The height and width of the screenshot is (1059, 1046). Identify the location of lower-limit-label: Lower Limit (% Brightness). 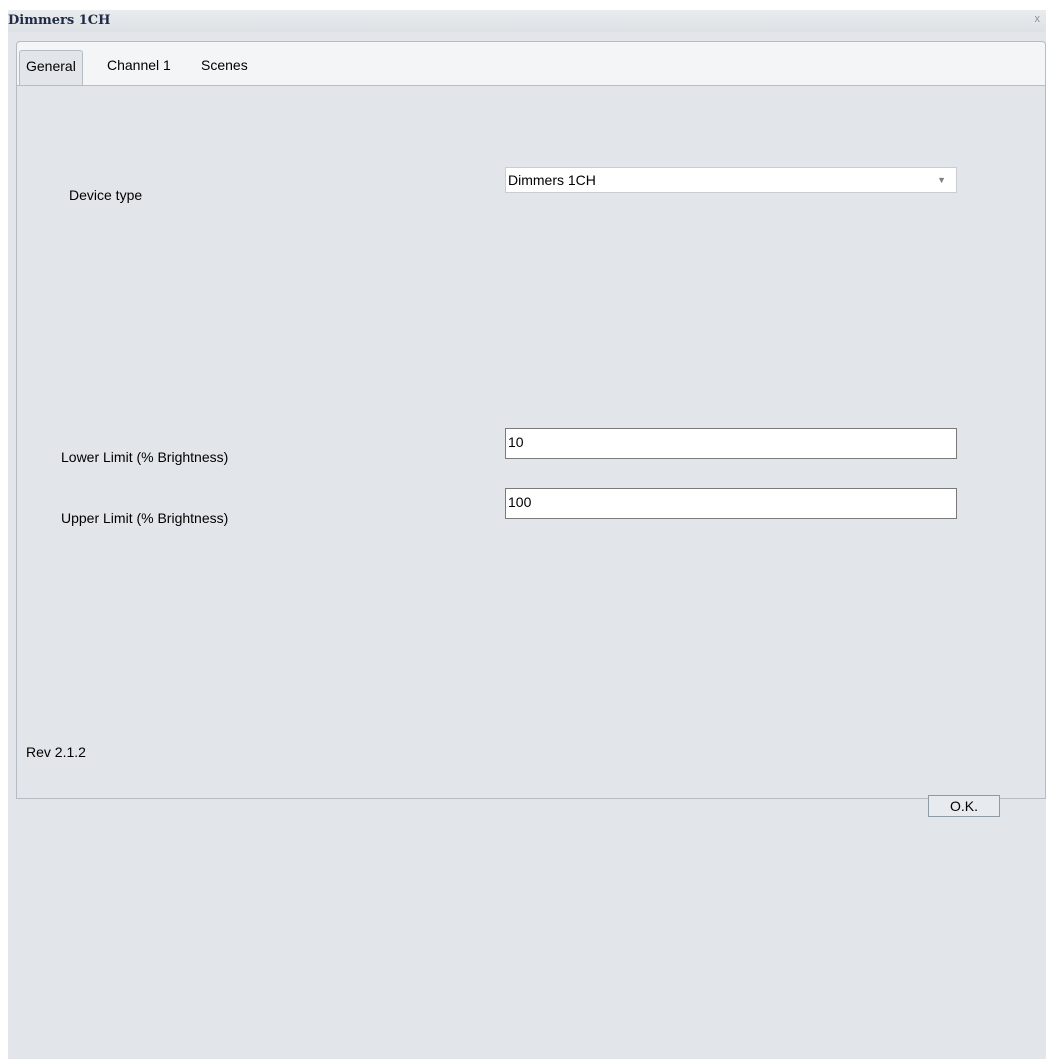
(145, 457).